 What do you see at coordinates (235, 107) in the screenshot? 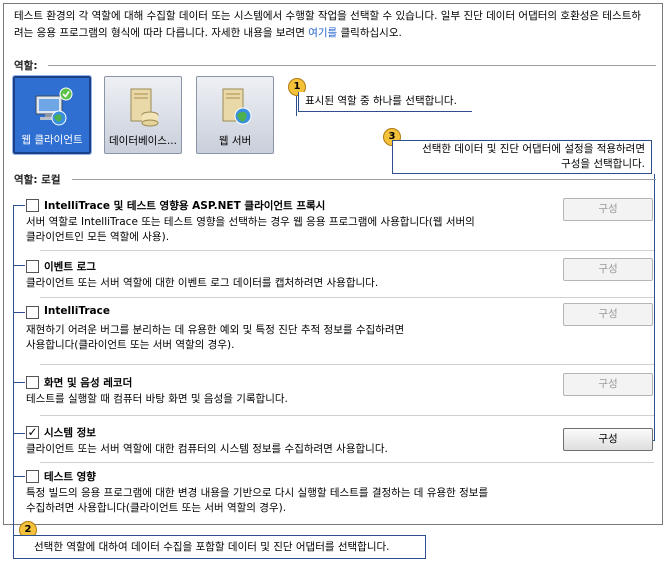
I see `web-server-icon` at bounding box center [235, 107].